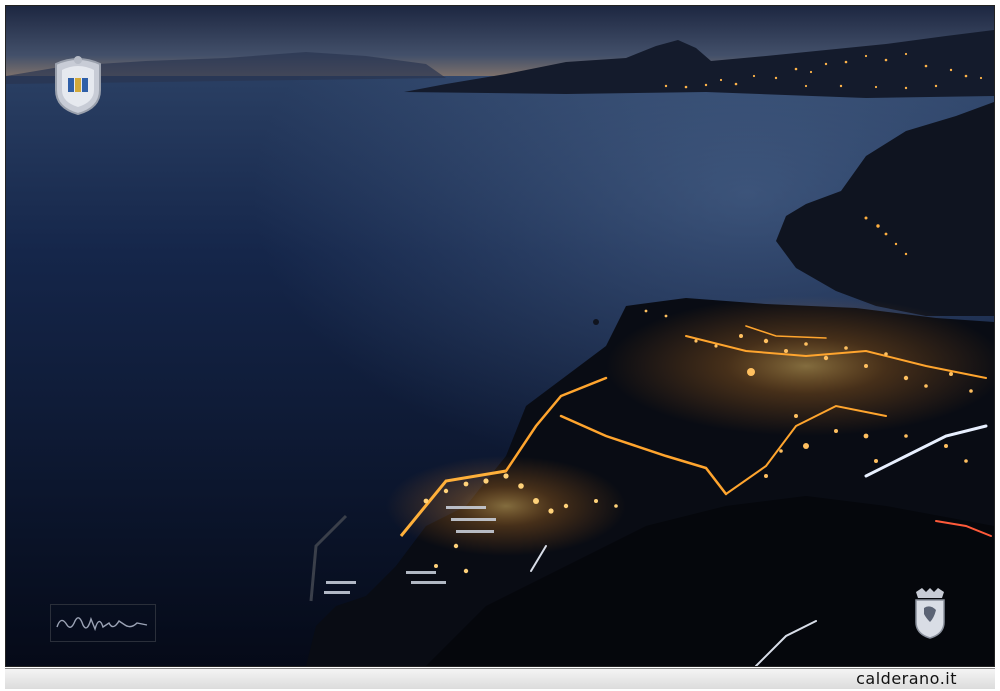 Image resolution: width=1000 pixels, height=691 pixels. Describe the element at coordinates (930, 613) in the screenshot. I see `coat-of-arms-icon` at that location.